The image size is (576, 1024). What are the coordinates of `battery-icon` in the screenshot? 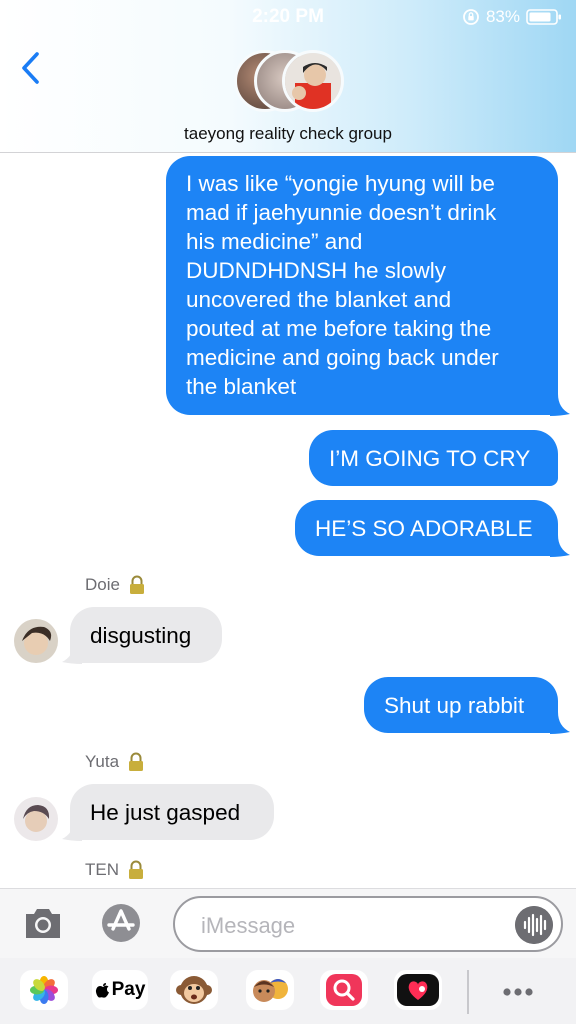 It's located at (543, 17).